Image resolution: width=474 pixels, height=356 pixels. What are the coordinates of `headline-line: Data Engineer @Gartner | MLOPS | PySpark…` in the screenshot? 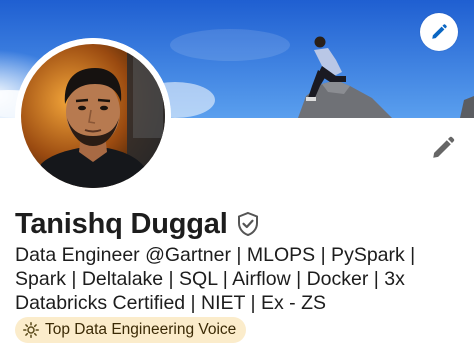 It's located at (215, 255).